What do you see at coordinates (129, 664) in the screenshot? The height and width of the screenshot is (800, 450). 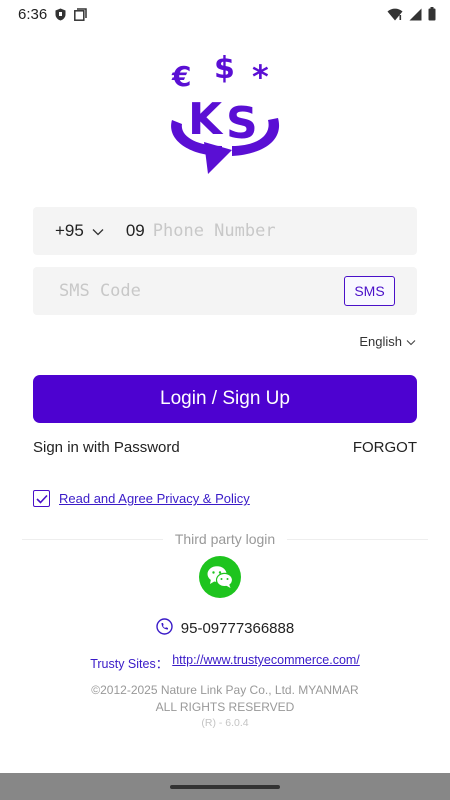 I see `trusty-sites-label: Trusty Sites：` at bounding box center [129, 664].